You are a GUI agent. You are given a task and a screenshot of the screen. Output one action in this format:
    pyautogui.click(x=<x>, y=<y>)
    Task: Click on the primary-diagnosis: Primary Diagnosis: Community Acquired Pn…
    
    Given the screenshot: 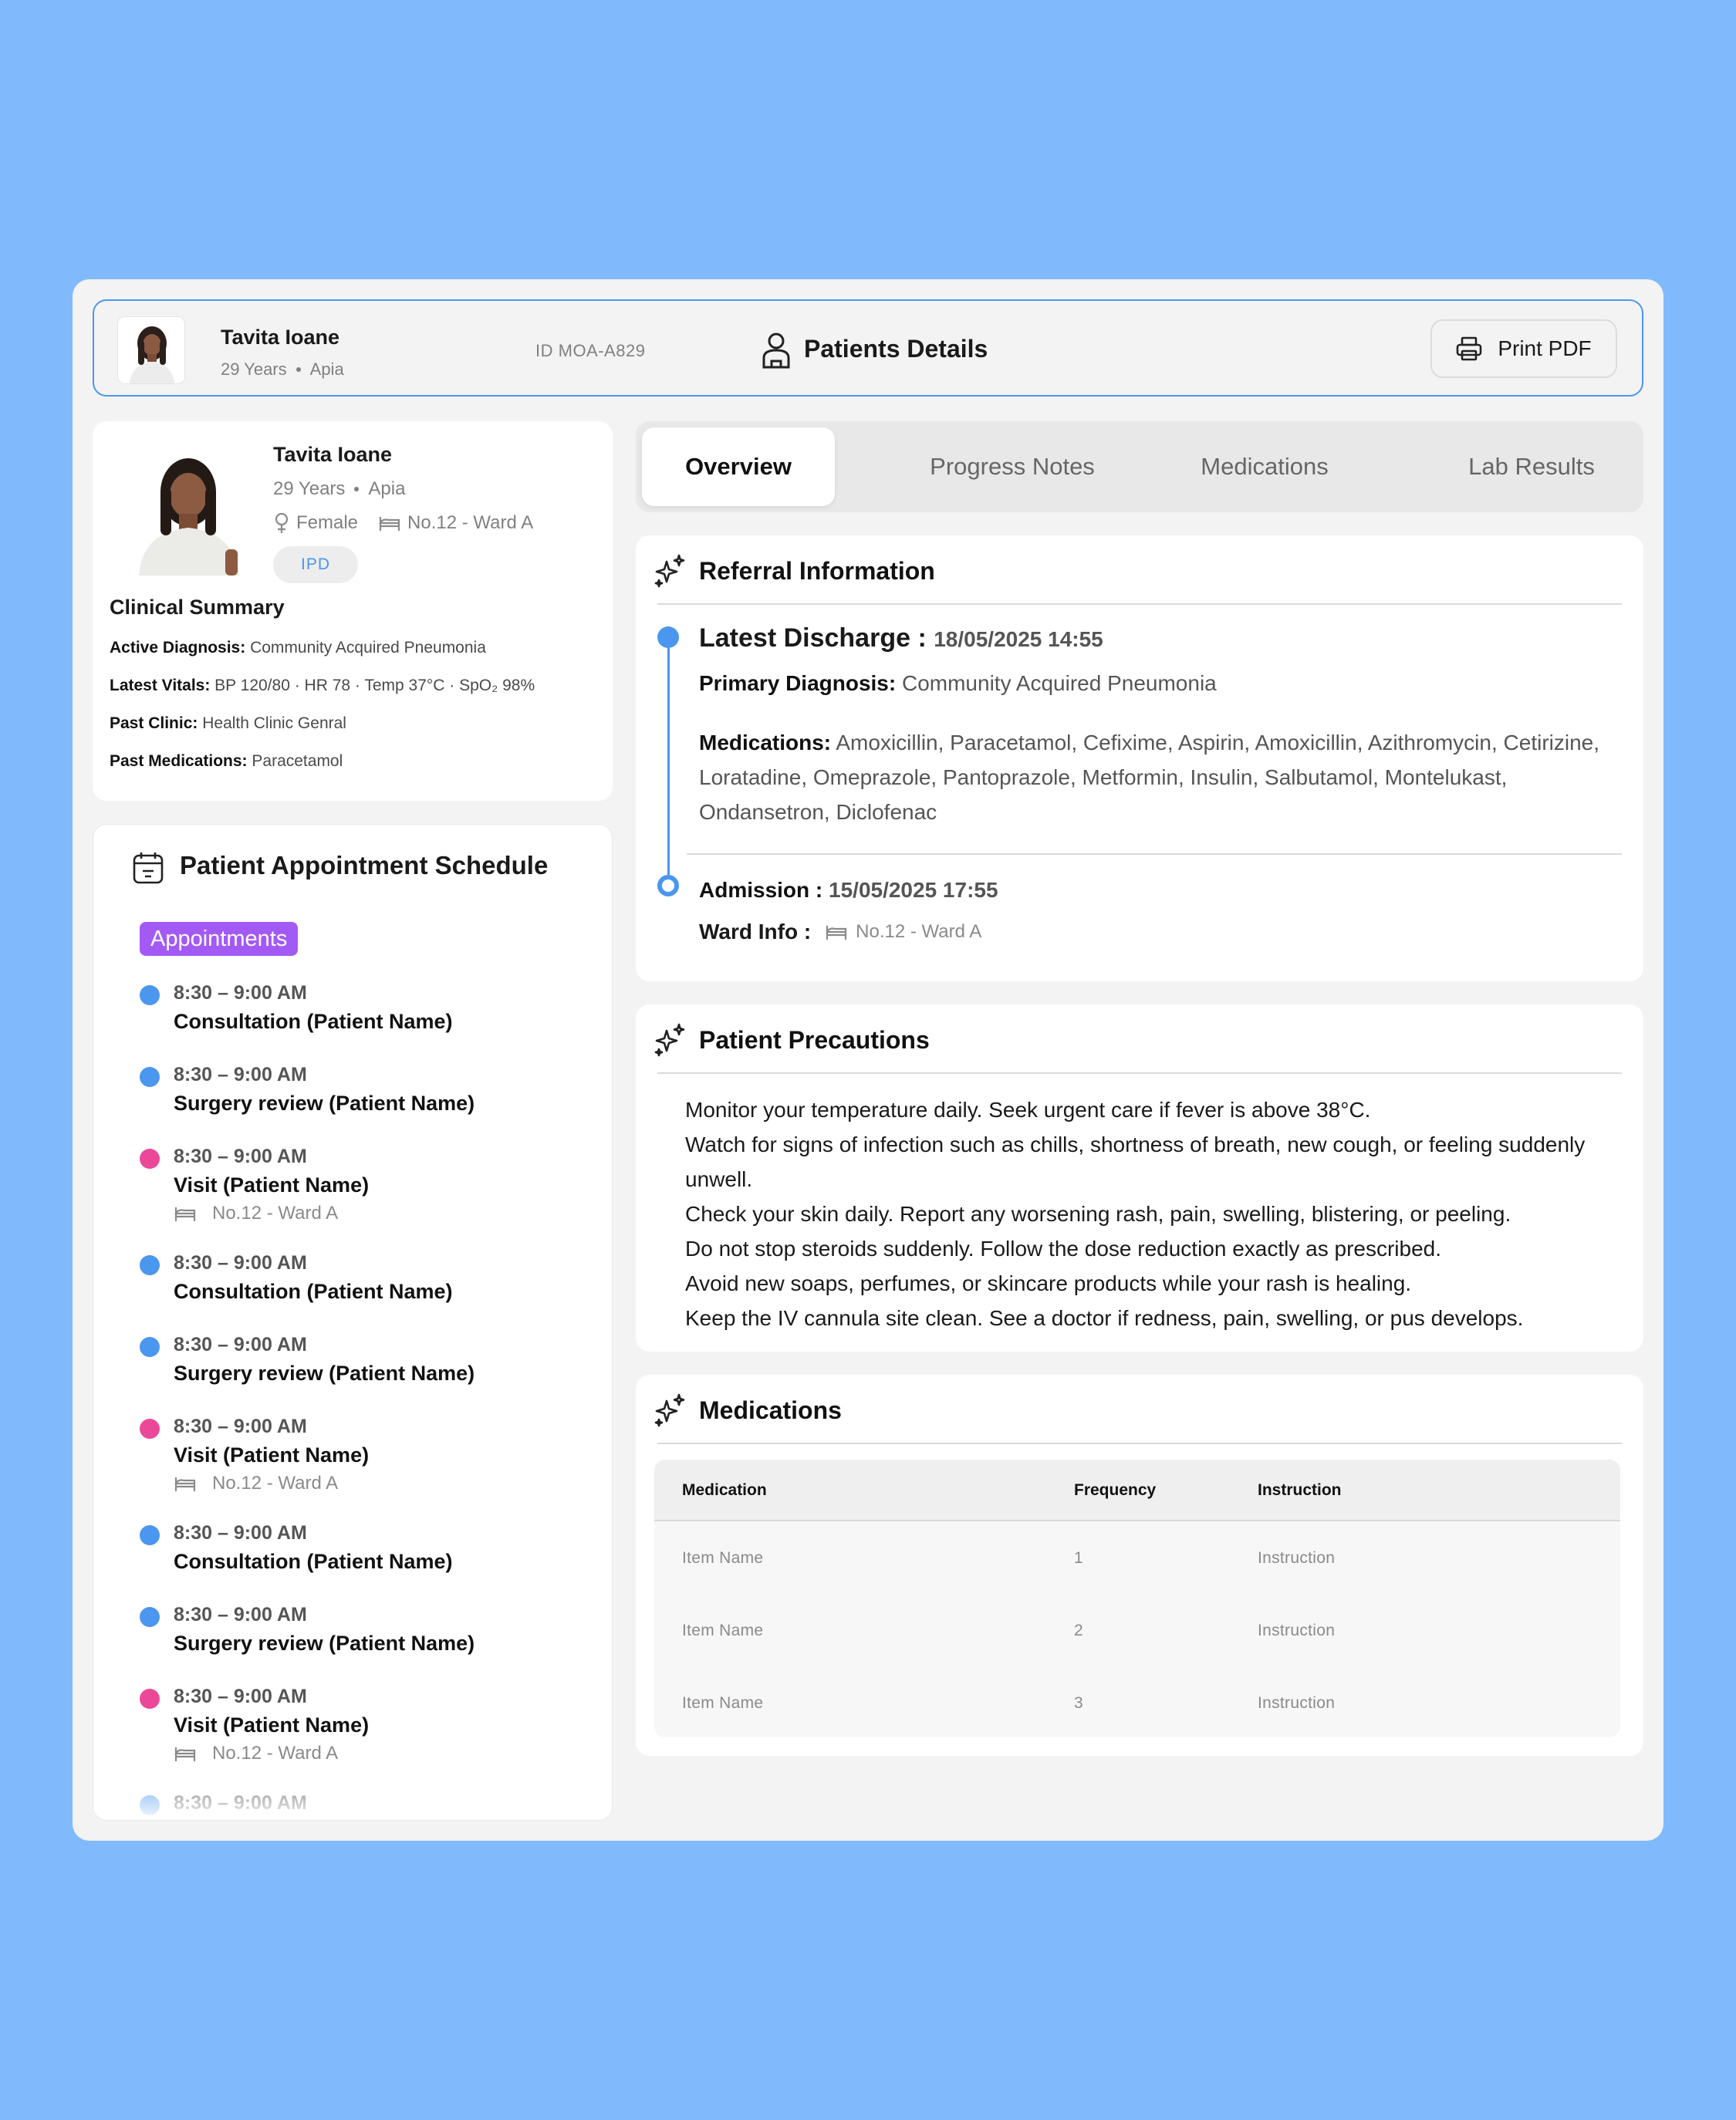 What is the action you would take?
    pyautogui.click(x=958, y=683)
    